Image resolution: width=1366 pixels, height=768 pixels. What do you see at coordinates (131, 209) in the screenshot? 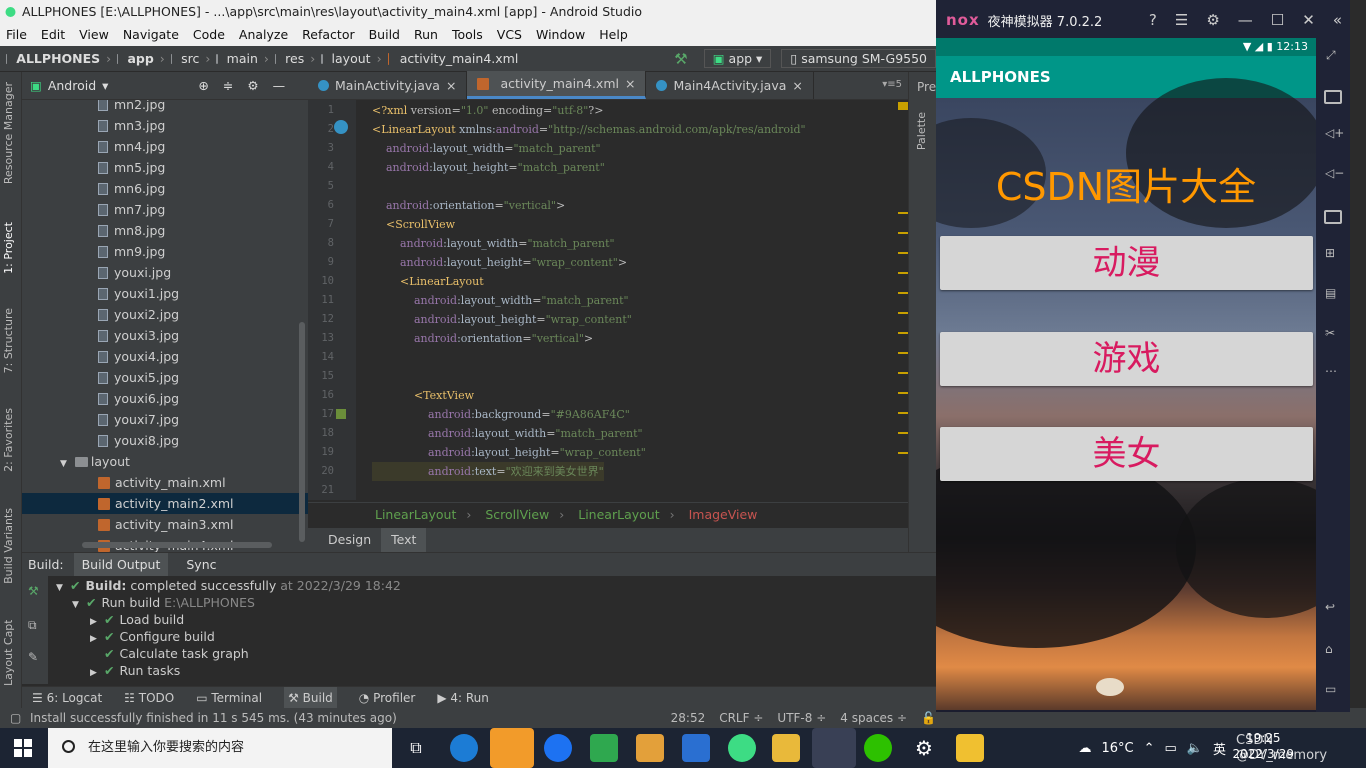
I see `tree-item: mn7.jpg` at bounding box center [131, 209].